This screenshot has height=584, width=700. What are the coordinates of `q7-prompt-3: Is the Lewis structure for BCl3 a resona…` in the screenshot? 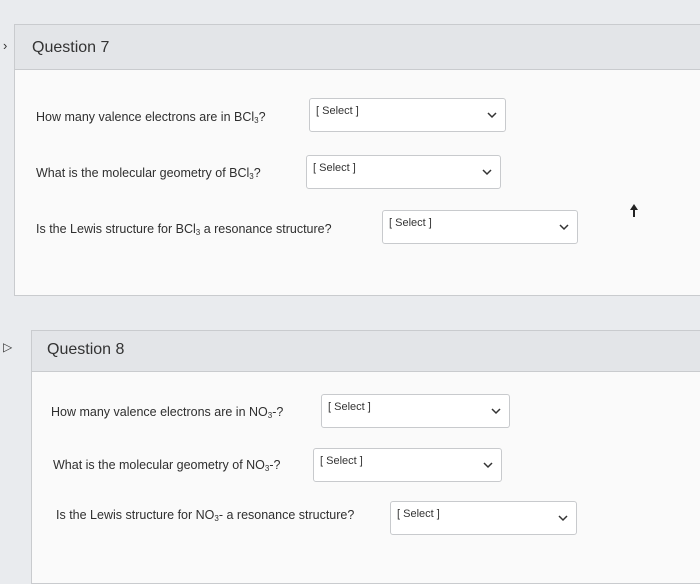 It's located at (184, 229).